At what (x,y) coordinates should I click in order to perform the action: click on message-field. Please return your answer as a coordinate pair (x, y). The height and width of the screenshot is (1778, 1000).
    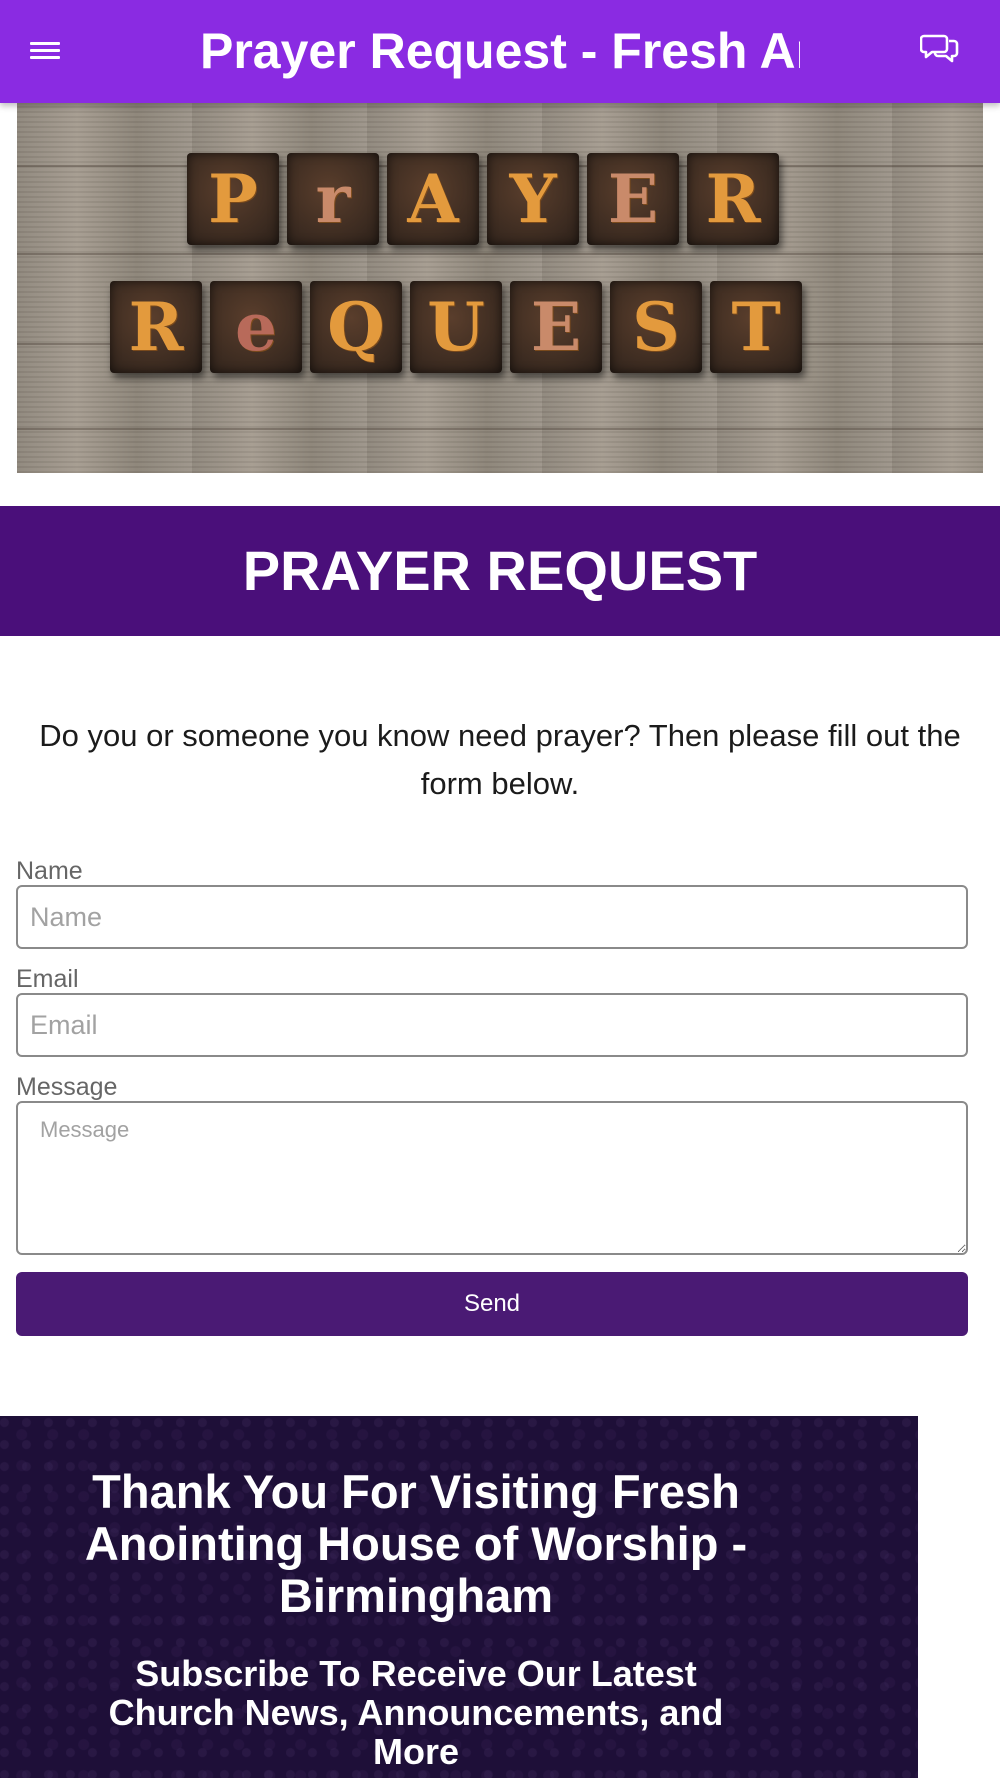
    Looking at the image, I should click on (492, 1178).